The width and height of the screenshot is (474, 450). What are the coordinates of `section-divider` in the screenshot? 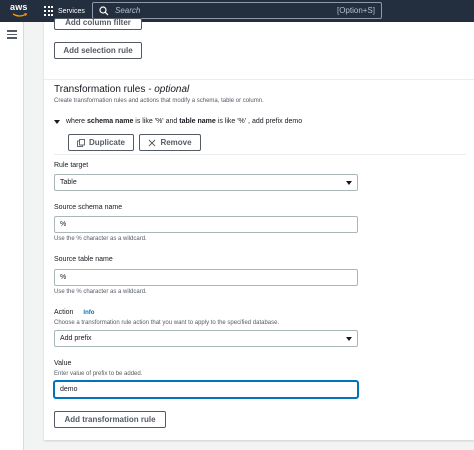 It's located at (259, 79).